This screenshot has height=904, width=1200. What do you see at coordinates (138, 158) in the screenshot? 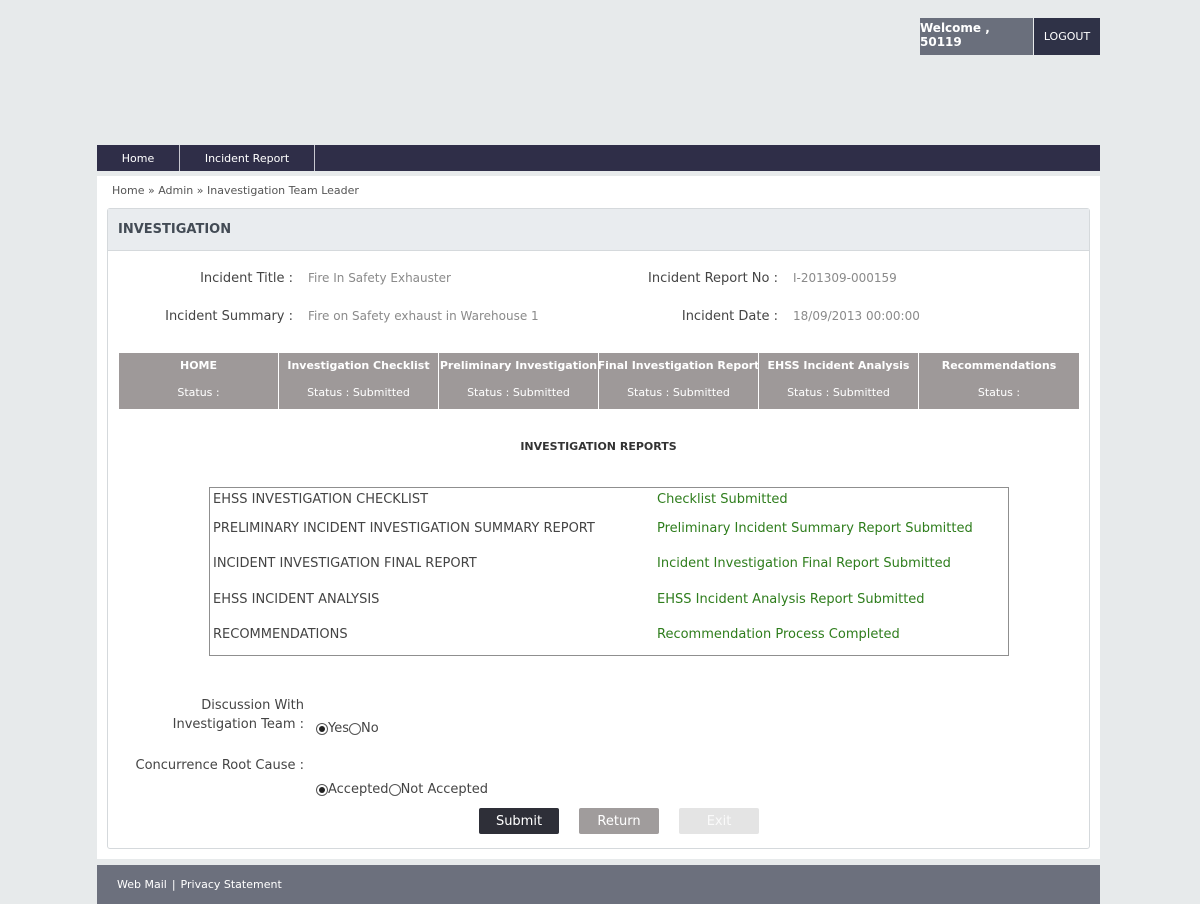
I see `nav-home: Home` at bounding box center [138, 158].